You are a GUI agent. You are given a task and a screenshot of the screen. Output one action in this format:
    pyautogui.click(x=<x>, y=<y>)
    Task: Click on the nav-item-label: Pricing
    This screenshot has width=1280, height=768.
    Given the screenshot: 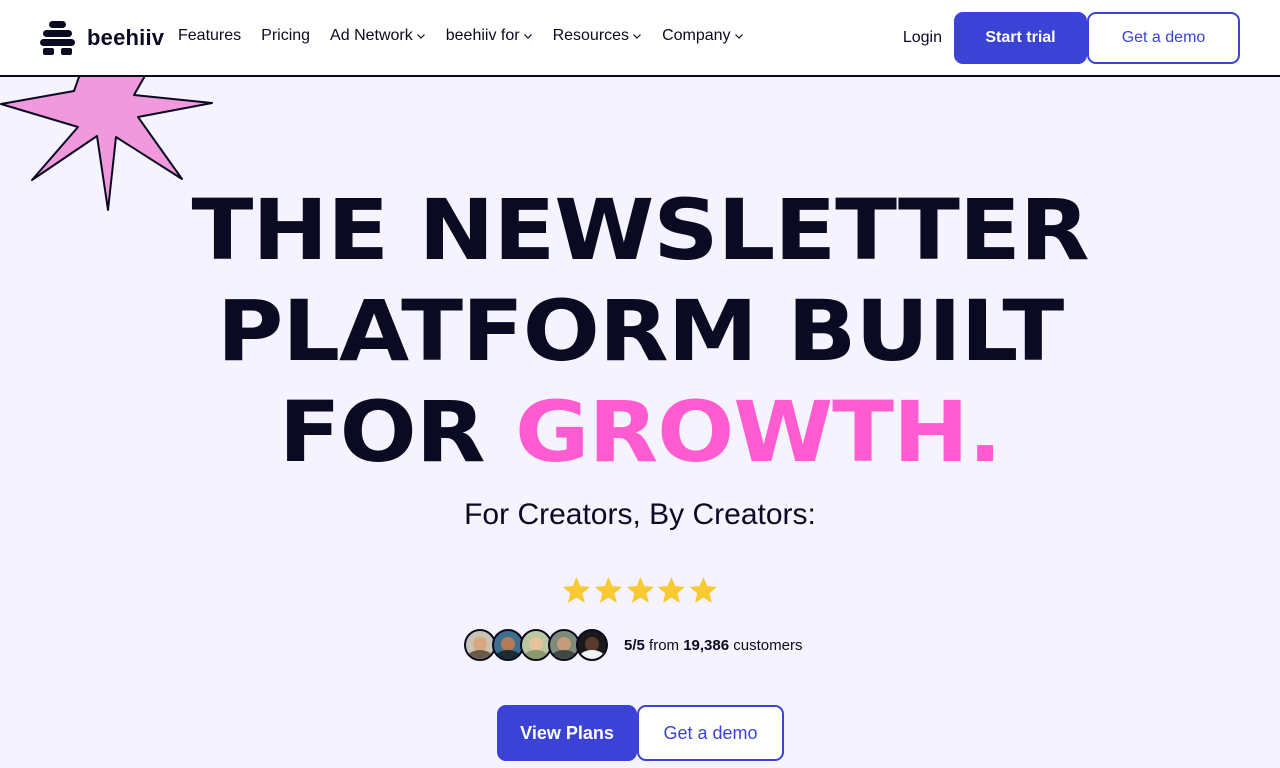 What is the action you would take?
    pyautogui.click(x=286, y=35)
    